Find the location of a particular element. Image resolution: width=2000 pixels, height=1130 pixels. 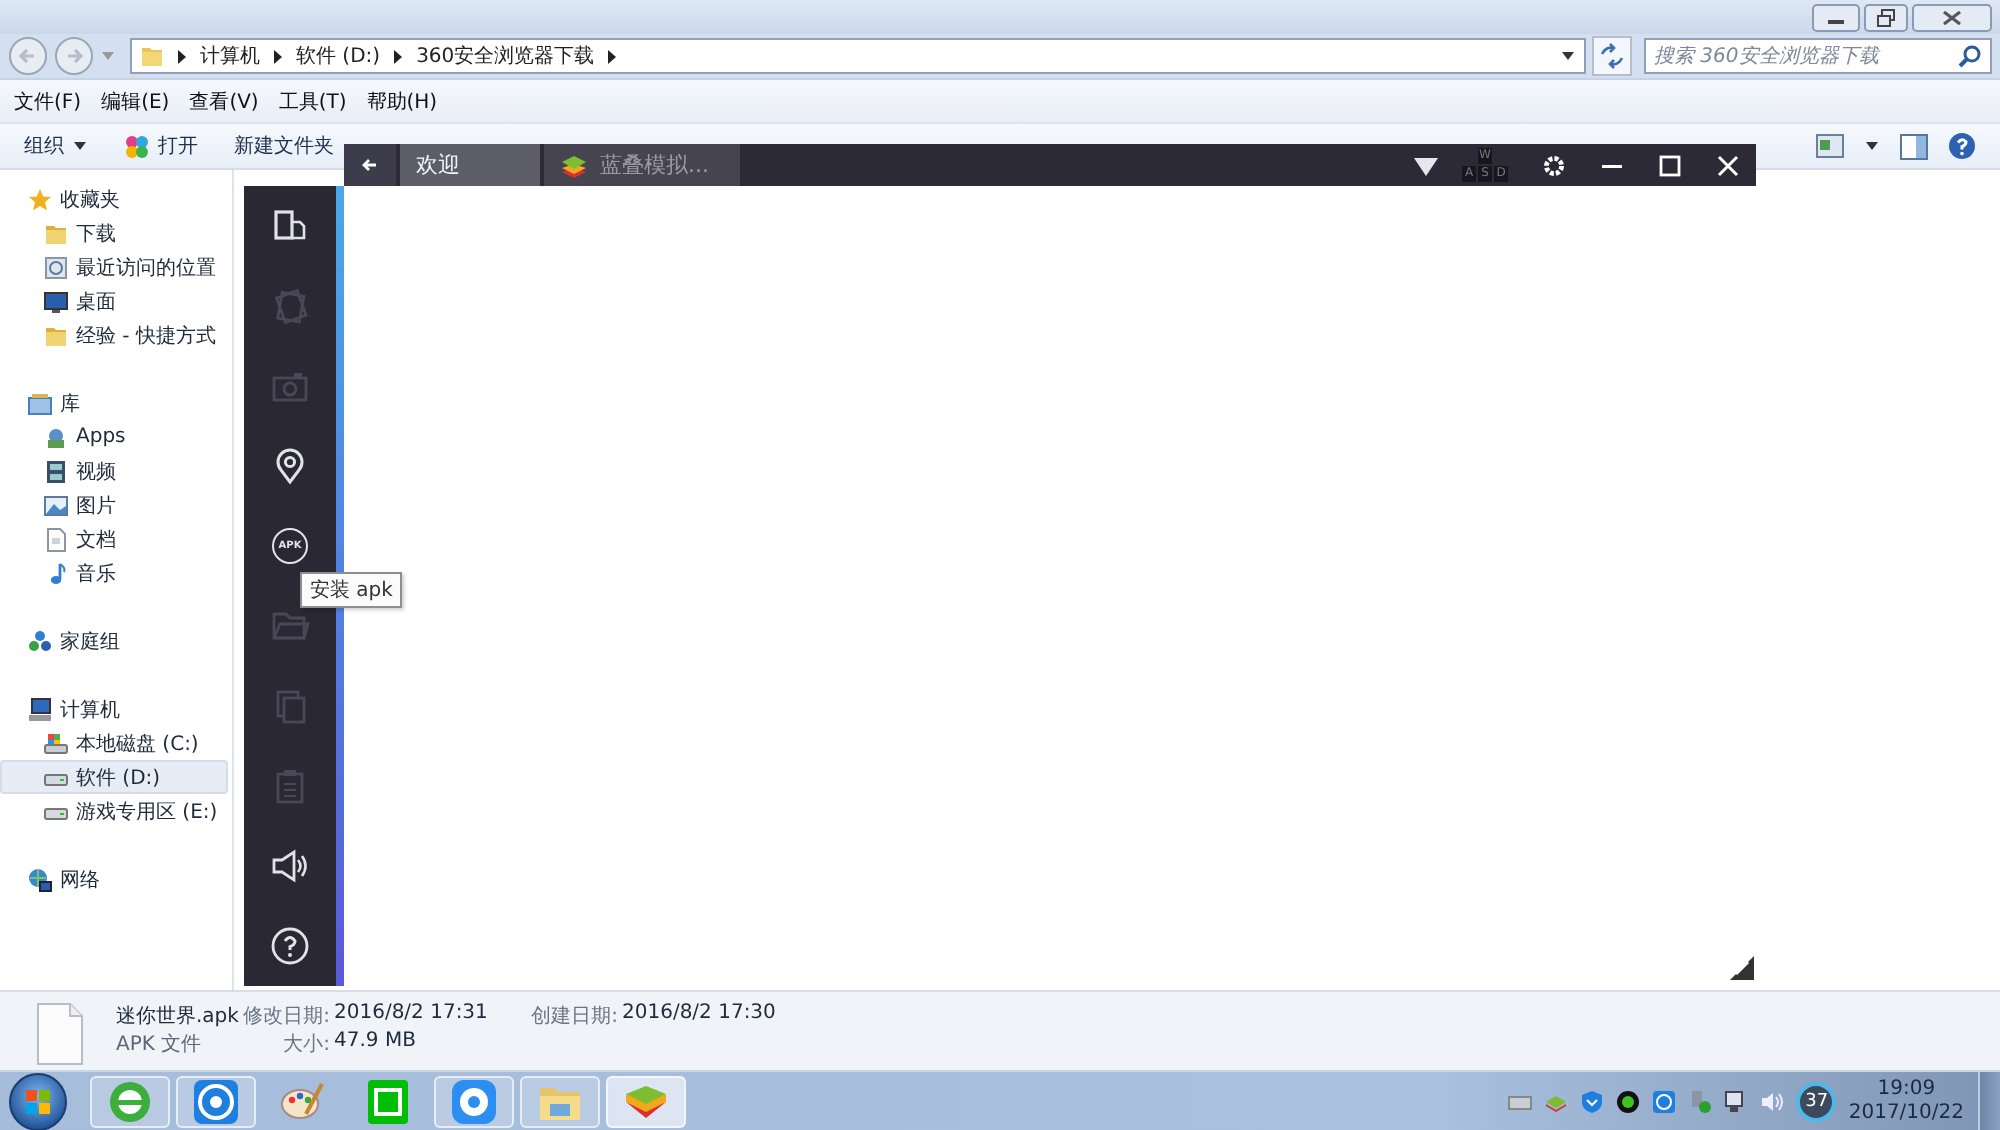

ring-icon is located at coordinates (1628, 1101).